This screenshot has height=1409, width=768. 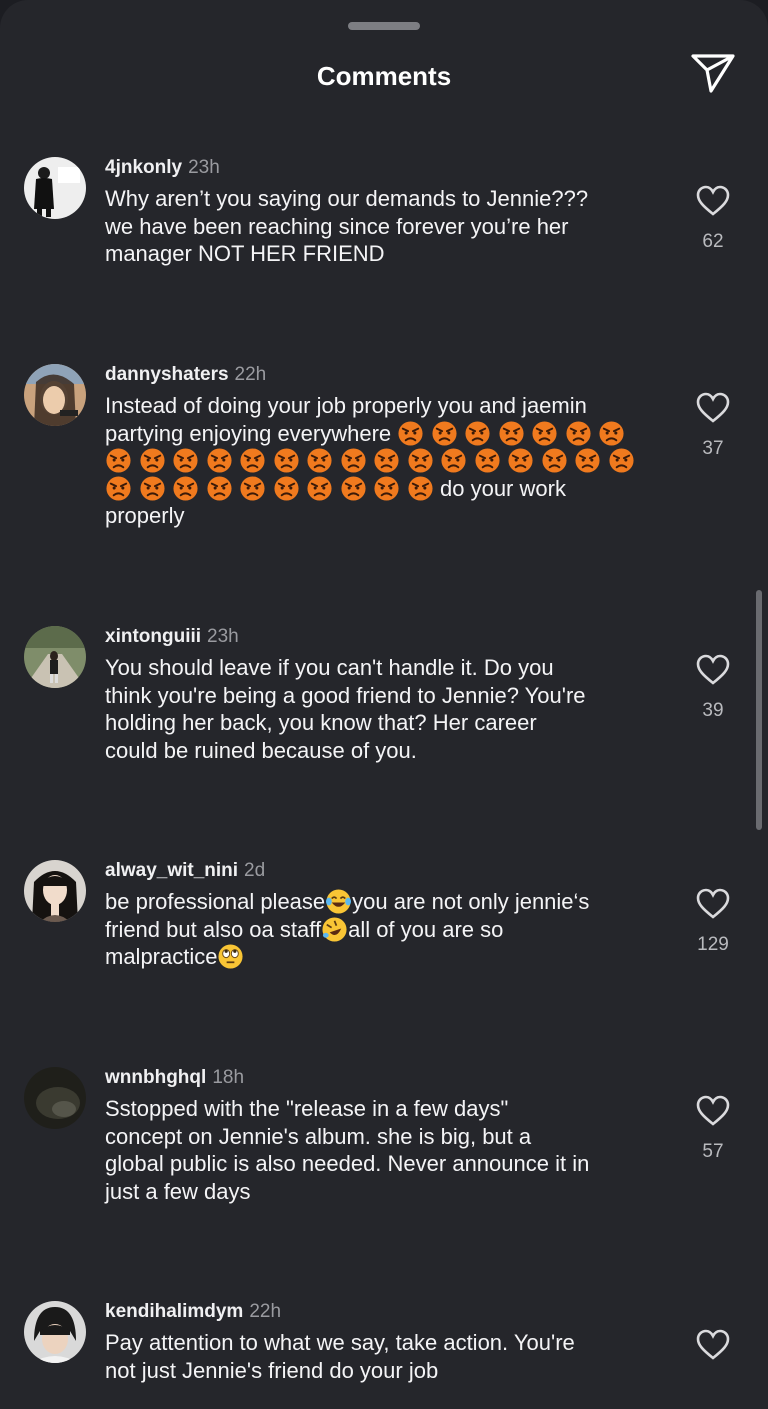 What do you see at coordinates (713, 944) in the screenshot?
I see `like-count: 129` at bounding box center [713, 944].